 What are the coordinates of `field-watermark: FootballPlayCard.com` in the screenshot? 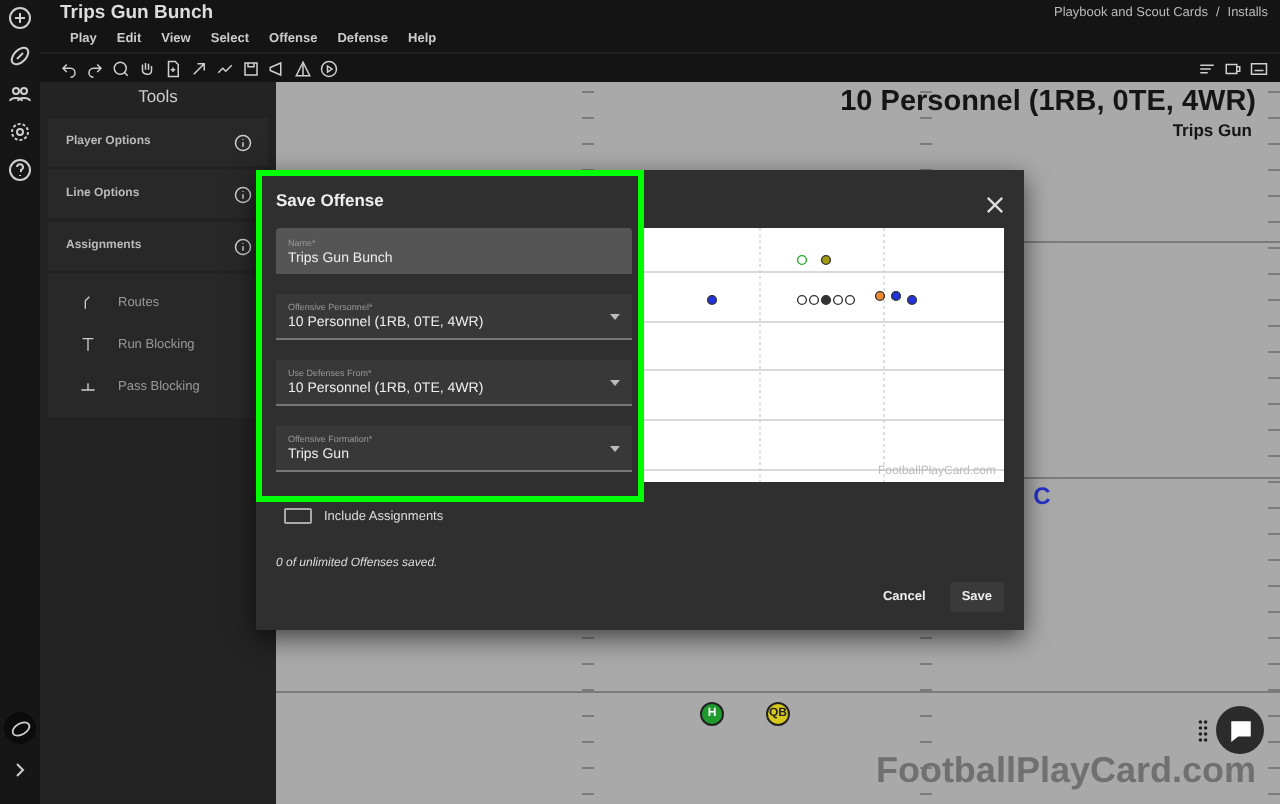 It's located at (1065, 771).